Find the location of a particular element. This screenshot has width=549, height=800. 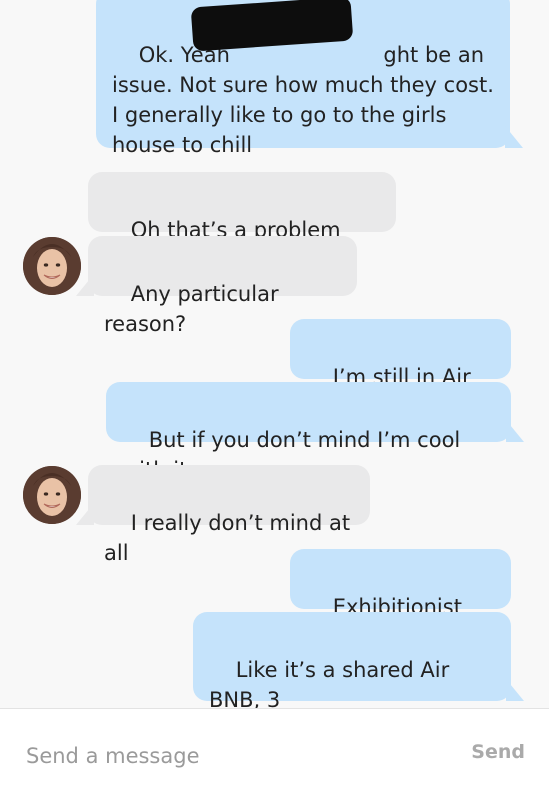

incoming-message: Any particular reason? is located at coordinates (216, 286).